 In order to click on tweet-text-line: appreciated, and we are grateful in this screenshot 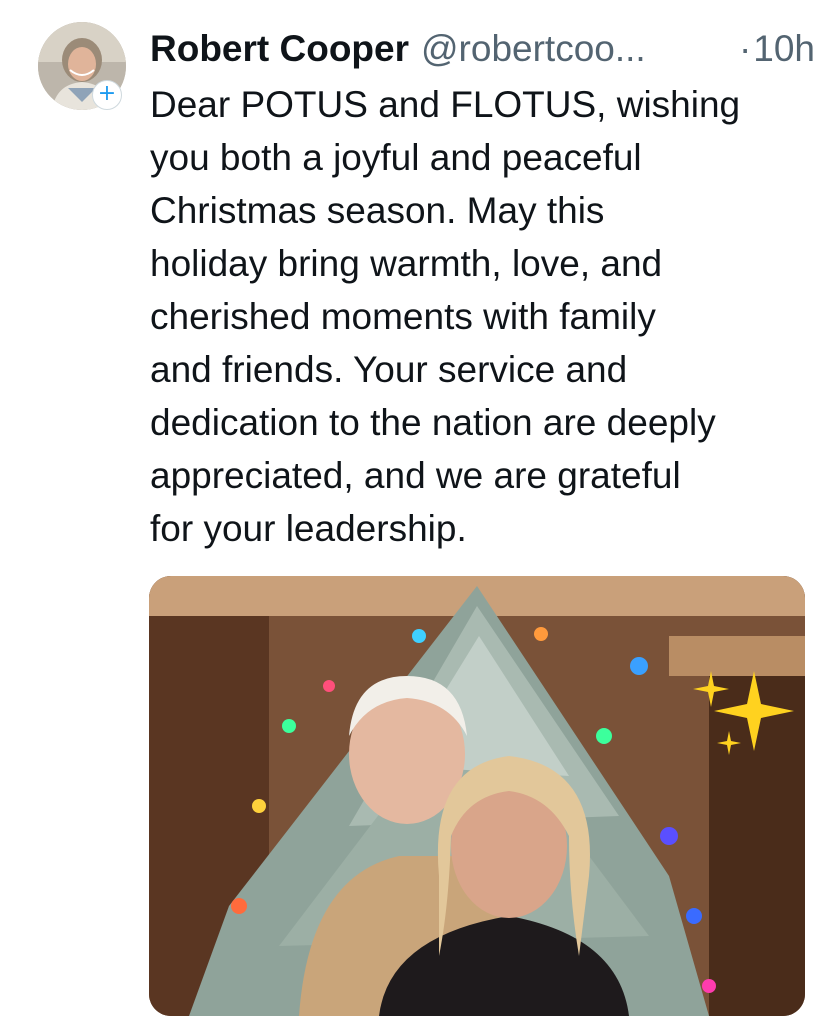, I will do `click(415, 475)`.